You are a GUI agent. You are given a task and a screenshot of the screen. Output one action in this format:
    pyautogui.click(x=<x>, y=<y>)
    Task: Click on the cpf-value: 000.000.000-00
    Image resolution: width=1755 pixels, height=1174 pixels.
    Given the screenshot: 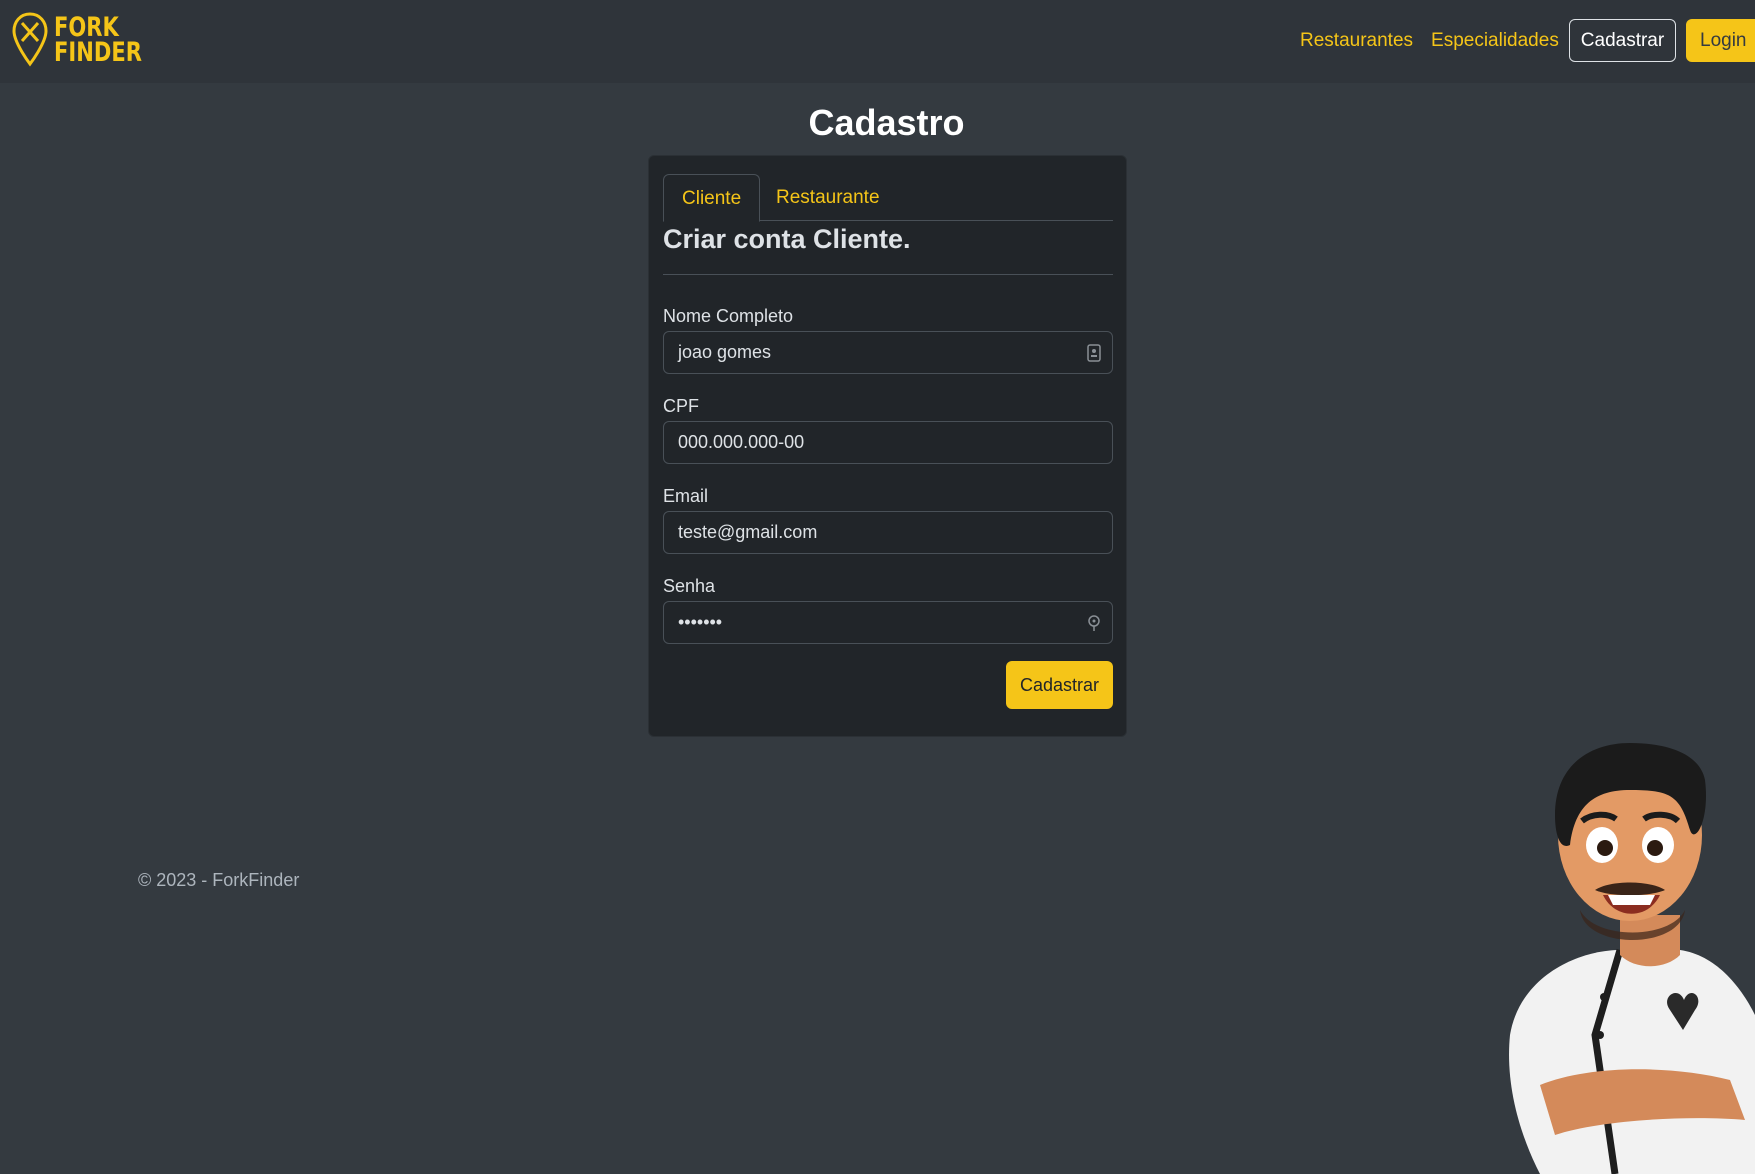 What is the action you would take?
    pyautogui.click(x=741, y=442)
    